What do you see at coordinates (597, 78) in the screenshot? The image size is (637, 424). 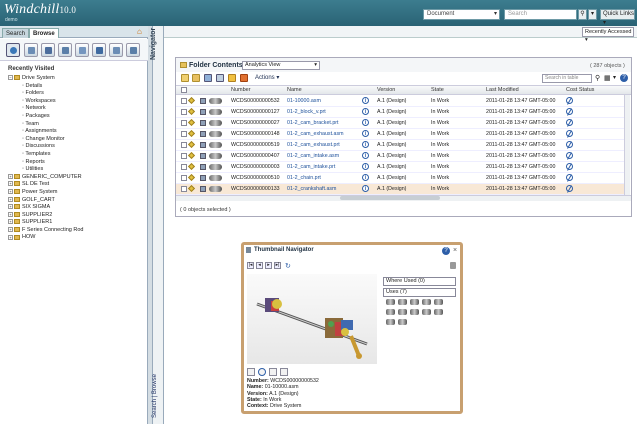 I see `find-icon: ⚲` at bounding box center [597, 78].